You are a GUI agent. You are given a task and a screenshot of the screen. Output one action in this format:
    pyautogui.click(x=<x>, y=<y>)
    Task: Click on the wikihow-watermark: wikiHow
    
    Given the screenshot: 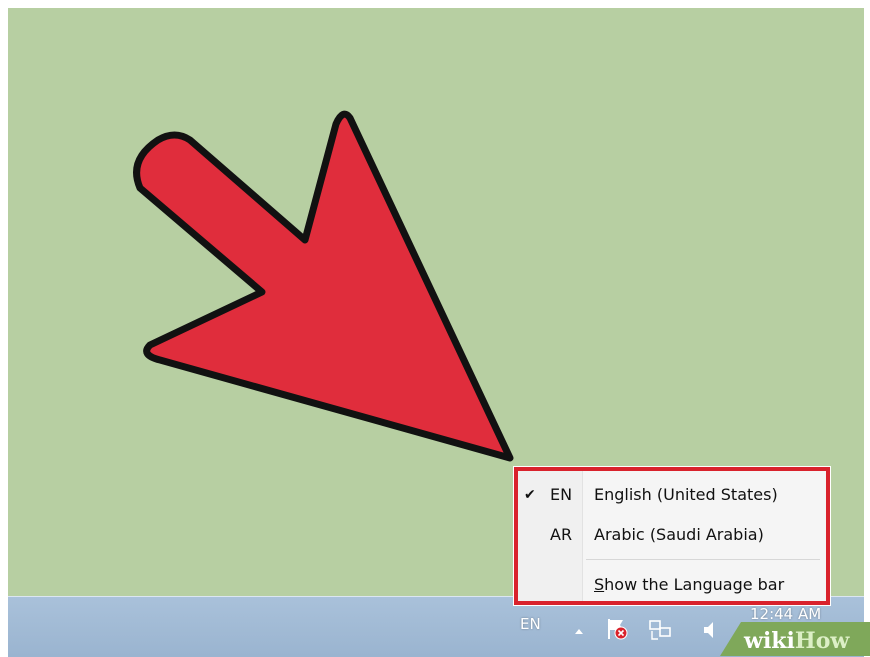 What is the action you would take?
    pyautogui.click(x=796, y=641)
    